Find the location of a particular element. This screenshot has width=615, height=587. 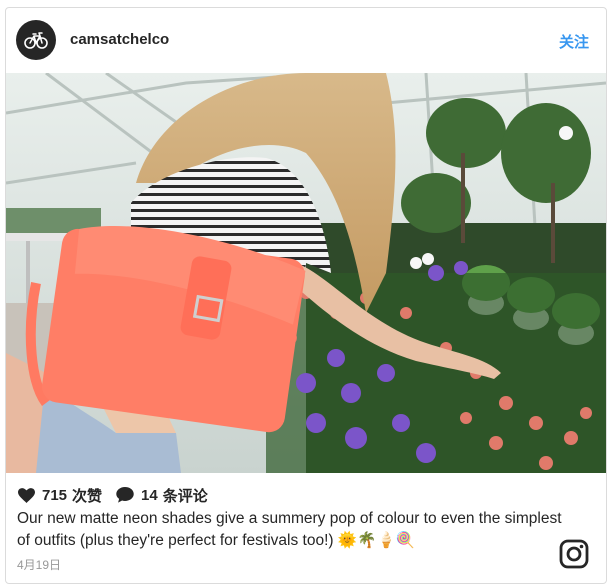

engagement-stats: 715 次赞 14 条评论 is located at coordinates (113, 495).